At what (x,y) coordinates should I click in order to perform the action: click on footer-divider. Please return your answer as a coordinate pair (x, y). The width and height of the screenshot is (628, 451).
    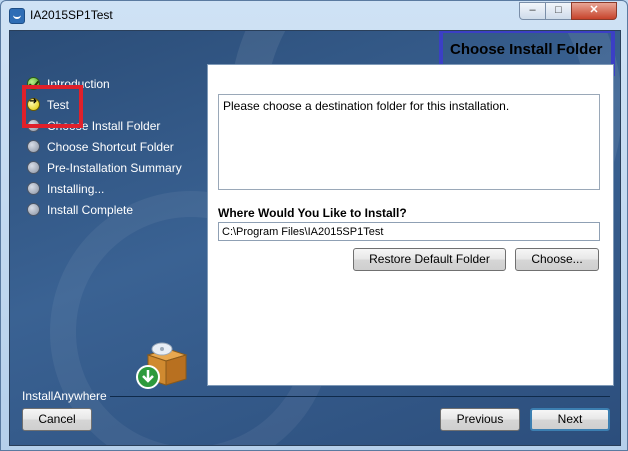
    Looking at the image, I should click on (360, 396).